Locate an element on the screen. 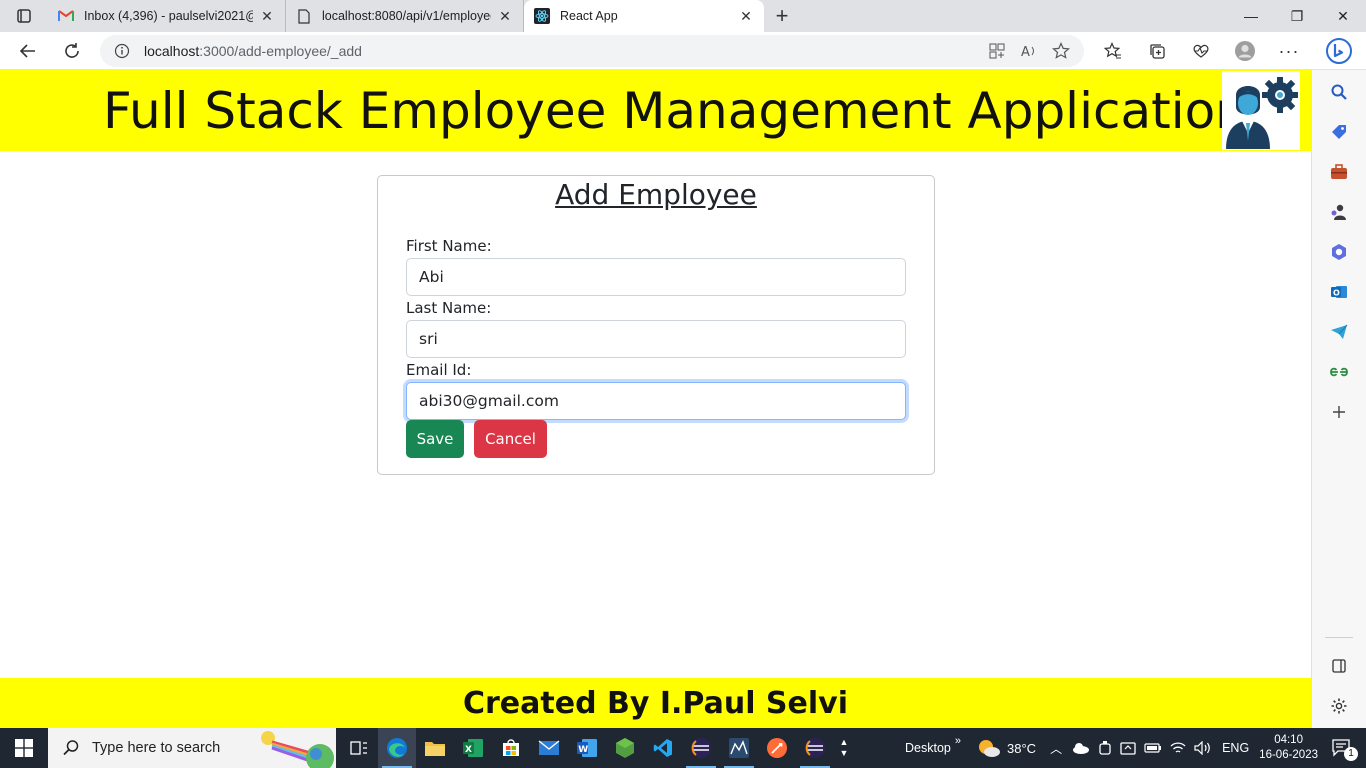  task-view-icon is located at coordinates (358, 748).